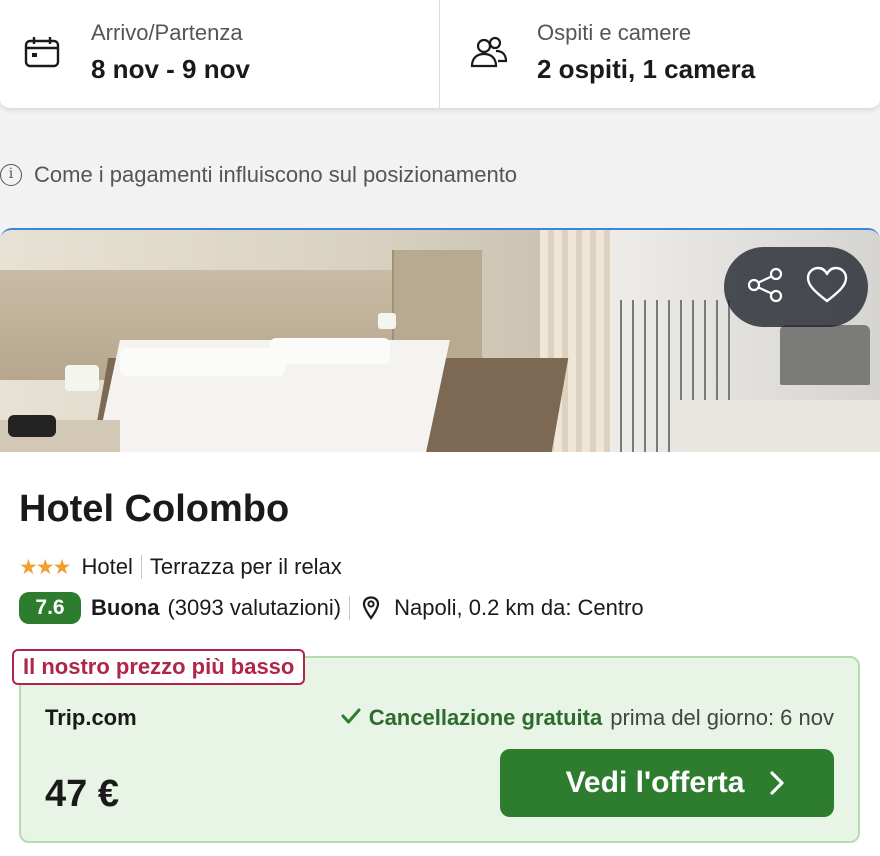 Image resolution: width=880 pixels, height=856 pixels. What do you see at coordinates (11, 175) in the screenshot?
I see `info-icon: i` at bounding box center [11, 175].